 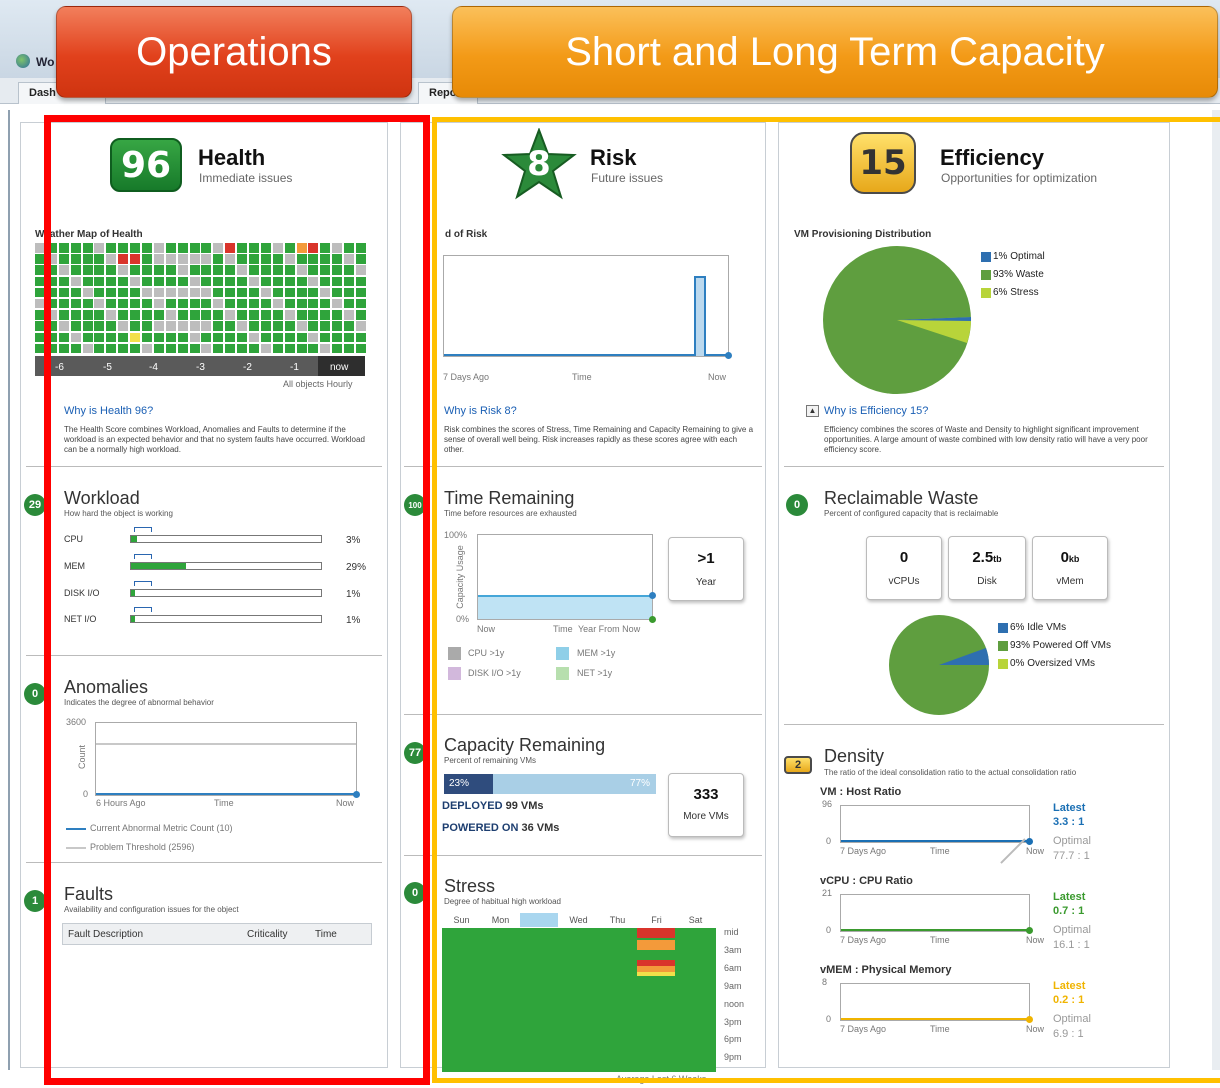 I want to click on left-border, so click(x=9, y=590).